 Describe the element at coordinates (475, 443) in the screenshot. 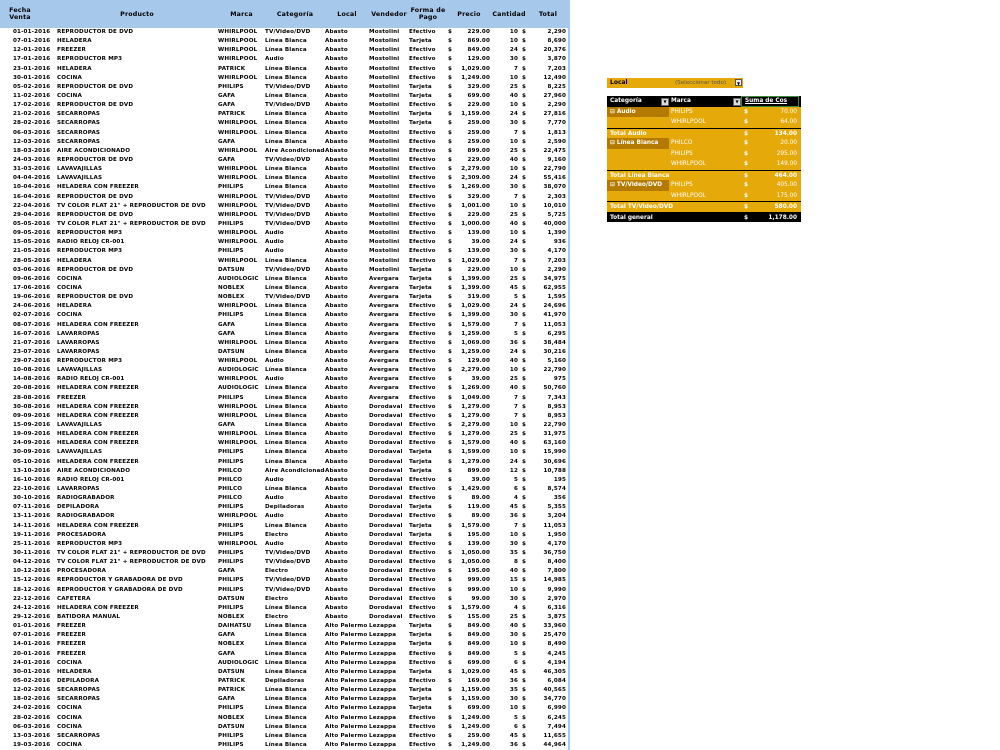

I see `cell-price: 1,579.00` at that location.